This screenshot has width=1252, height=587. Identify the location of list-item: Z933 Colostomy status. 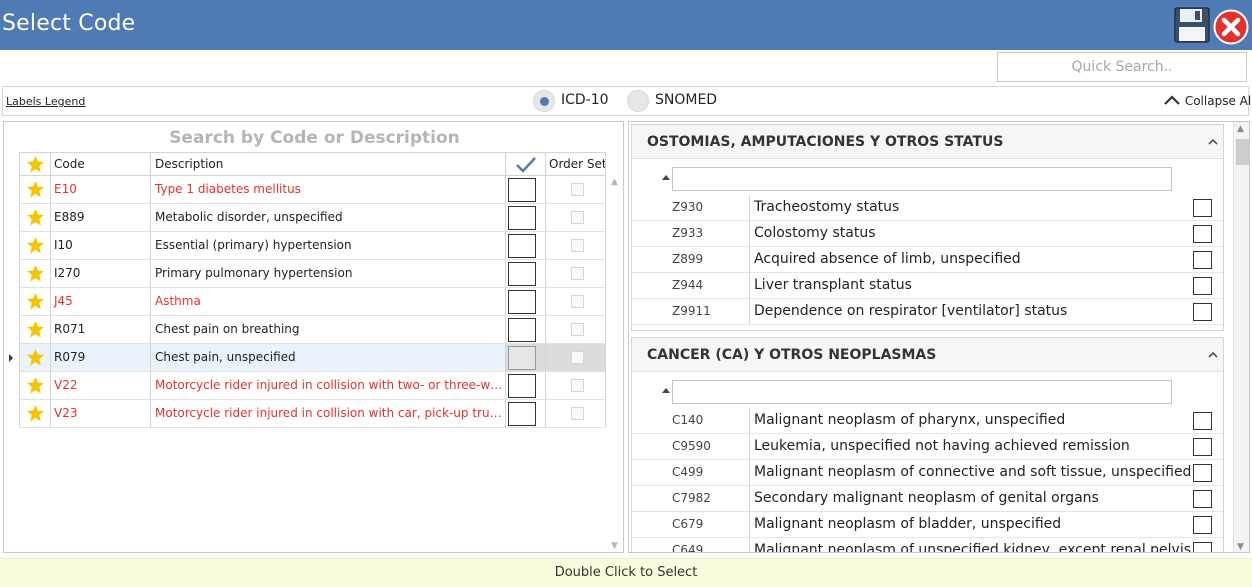
(927, 234).